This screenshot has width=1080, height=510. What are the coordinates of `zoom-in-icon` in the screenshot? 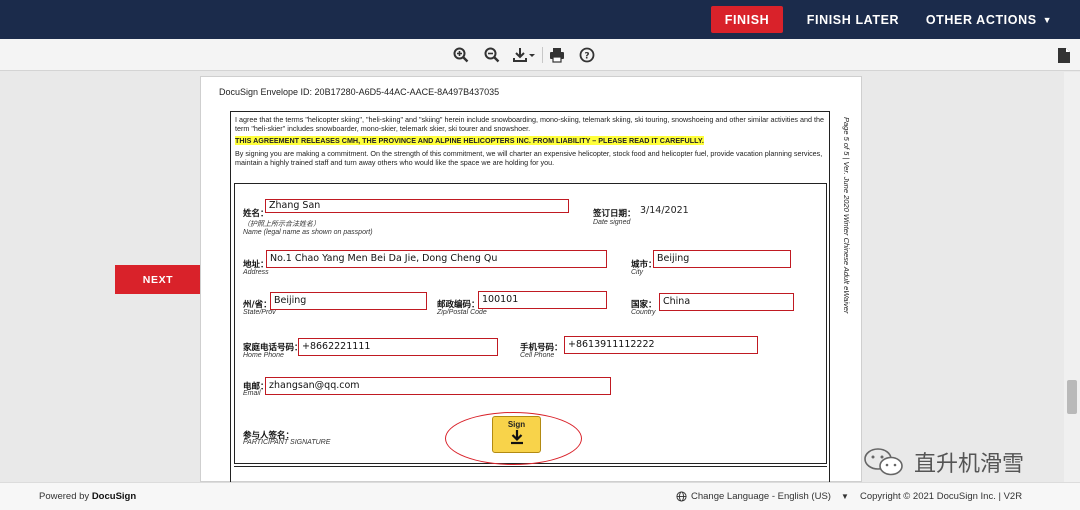 It's located at (461, 55).